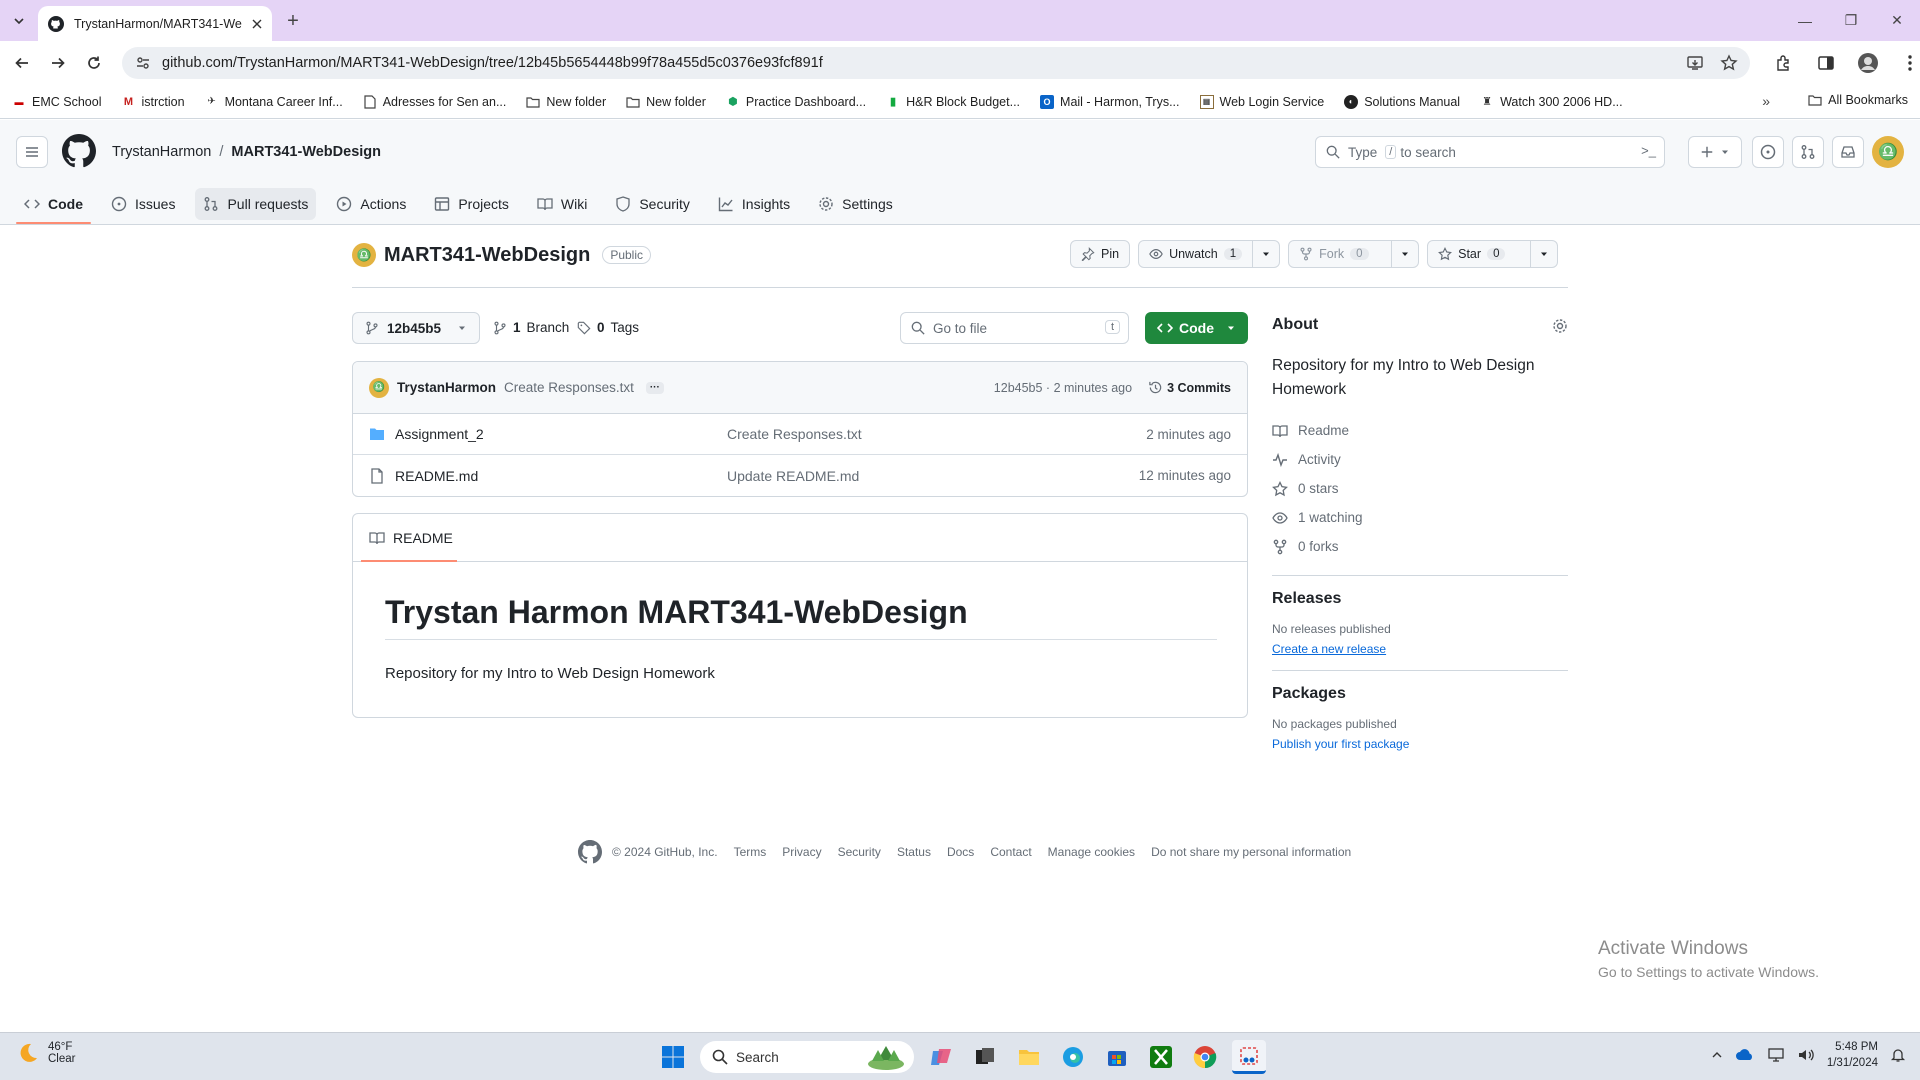 The width and height of the screenshot is (1920, 1080). I want to click on bookmark-item: ◐ Solutions Manual, so click(1402, 101).